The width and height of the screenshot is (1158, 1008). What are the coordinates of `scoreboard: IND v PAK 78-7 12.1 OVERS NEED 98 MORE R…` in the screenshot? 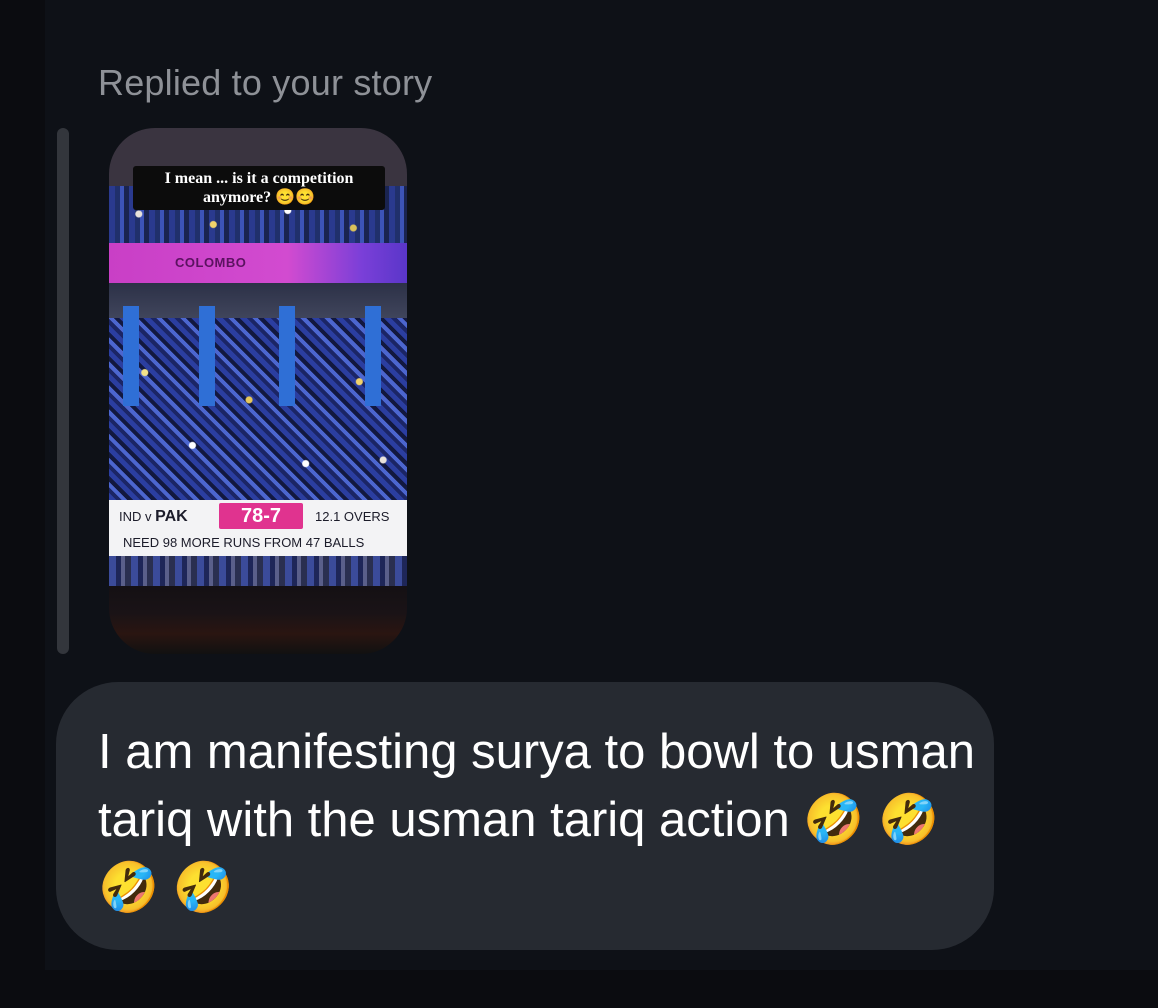 It's located at (258, 528).